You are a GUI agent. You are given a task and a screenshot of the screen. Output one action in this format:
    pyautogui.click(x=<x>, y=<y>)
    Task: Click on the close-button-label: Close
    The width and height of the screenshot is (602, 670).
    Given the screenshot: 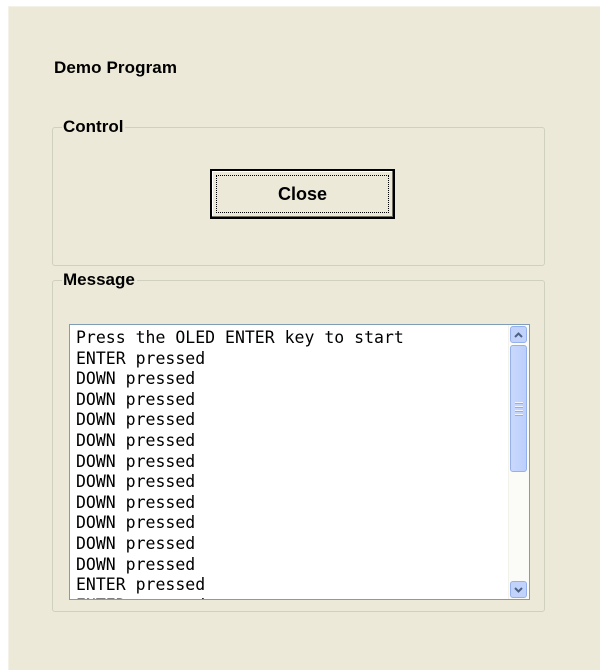 What is the action you would take?
    pyautogui.click(x=302, y=193)
    